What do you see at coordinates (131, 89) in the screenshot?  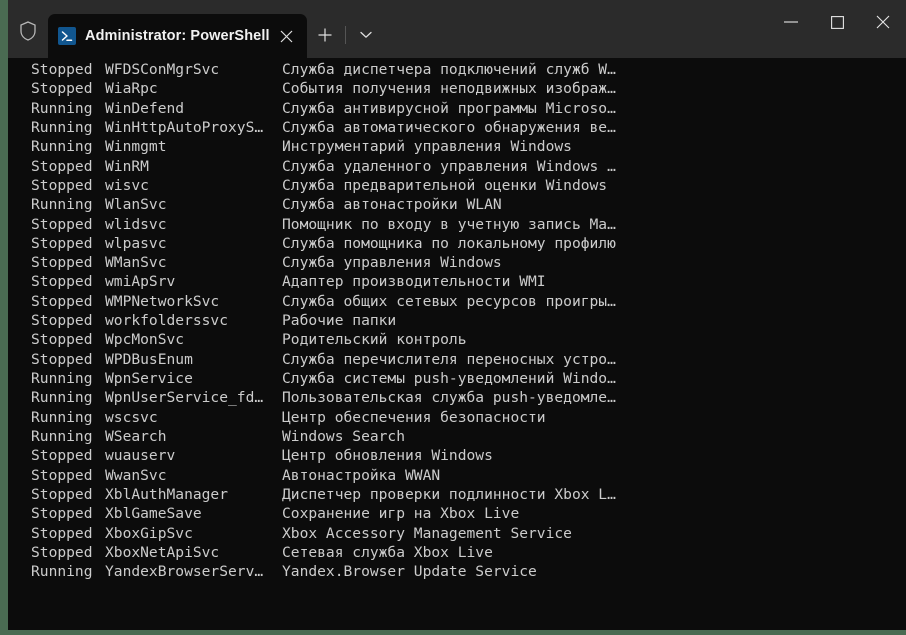 I see `service-name: WiaRpc` at bounding box center [131, 89].